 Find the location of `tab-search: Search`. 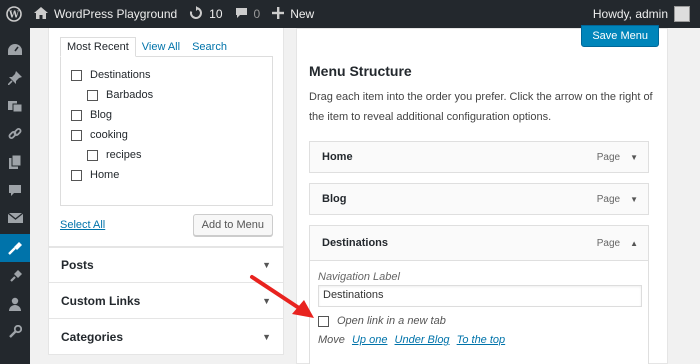

tab-search: Search is located at coordinates (209, 47).